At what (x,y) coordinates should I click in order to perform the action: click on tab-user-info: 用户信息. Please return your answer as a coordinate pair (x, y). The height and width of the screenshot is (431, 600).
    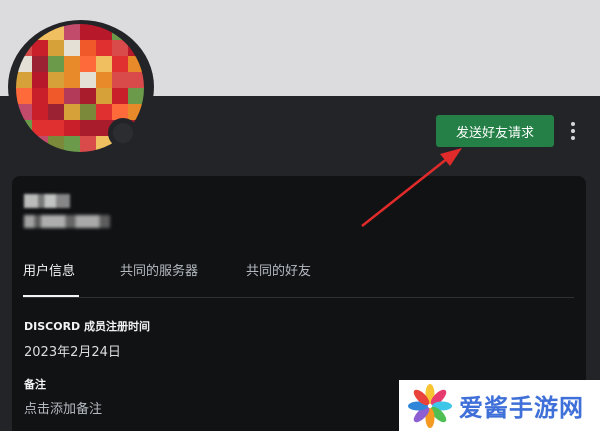
    Looking at the image, I should click on (49, 269).